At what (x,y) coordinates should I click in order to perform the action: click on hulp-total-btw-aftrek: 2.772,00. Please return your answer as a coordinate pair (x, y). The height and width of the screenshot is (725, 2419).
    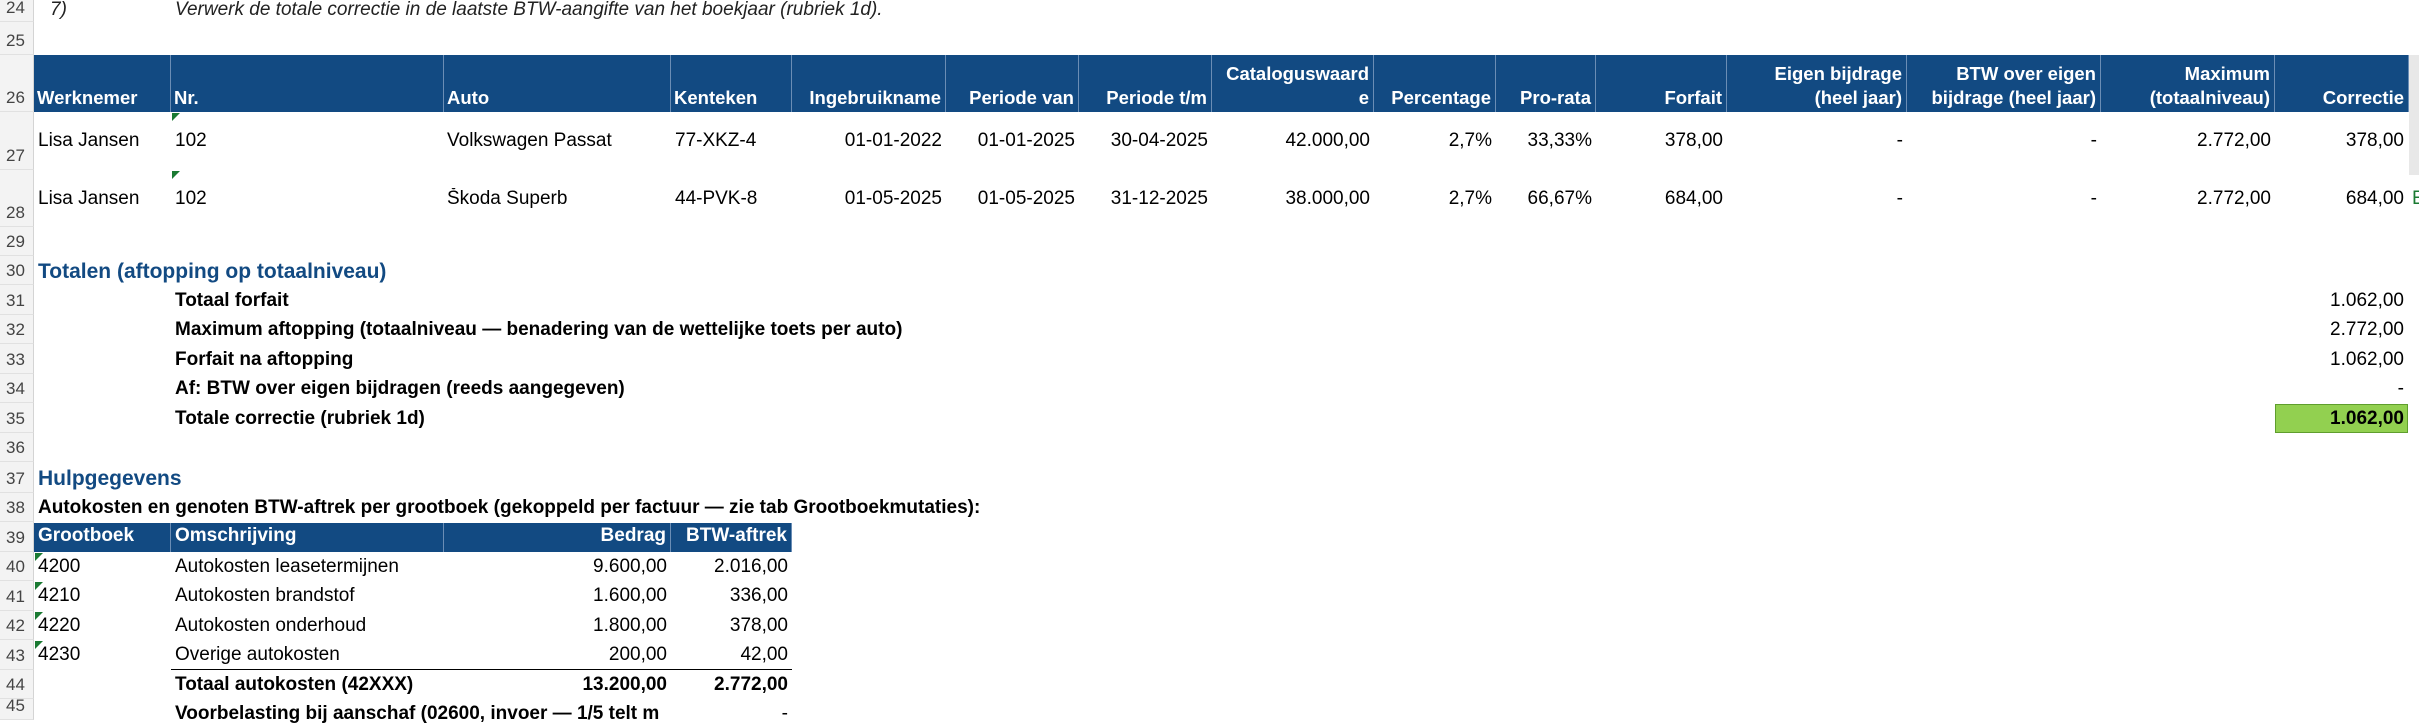
    Looking at the image, I should click on (729, 685).